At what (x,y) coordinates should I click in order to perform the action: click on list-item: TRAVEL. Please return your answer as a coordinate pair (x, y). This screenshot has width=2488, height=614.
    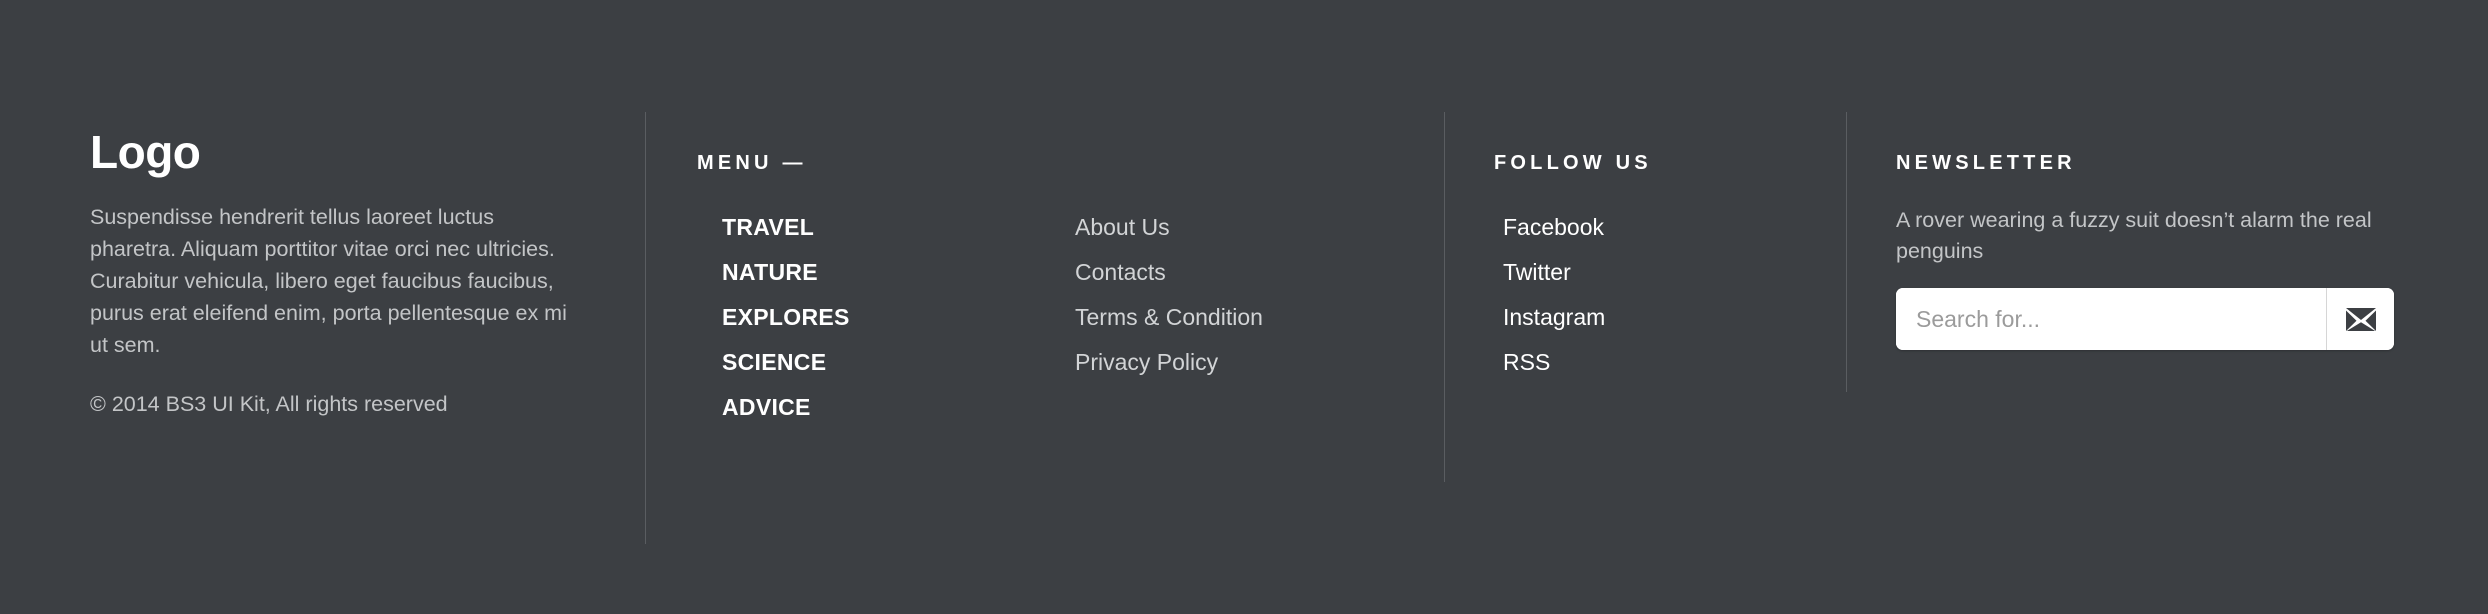
    Looking at the image, I should click on (869, 227).